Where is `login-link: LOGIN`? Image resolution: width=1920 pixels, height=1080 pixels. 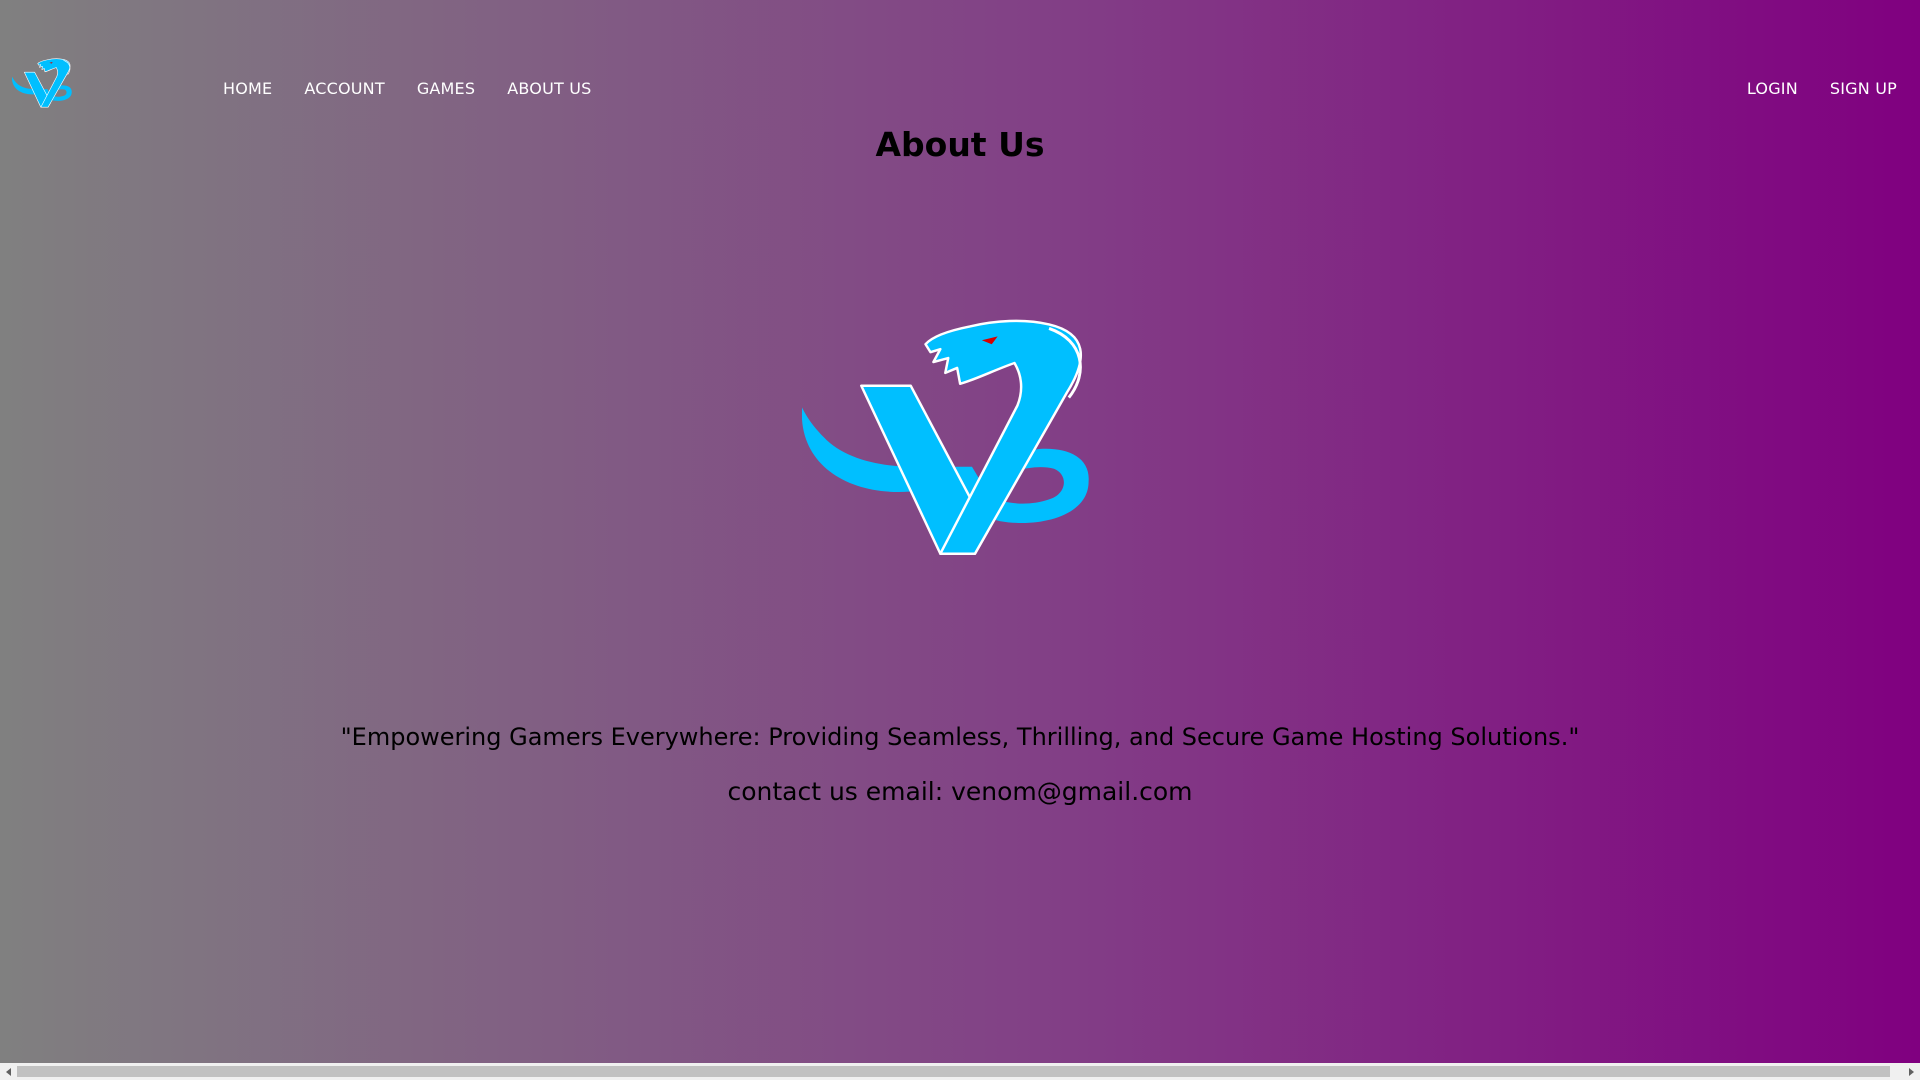
login-link: LOGIN is located at coordinates (1772, 89).